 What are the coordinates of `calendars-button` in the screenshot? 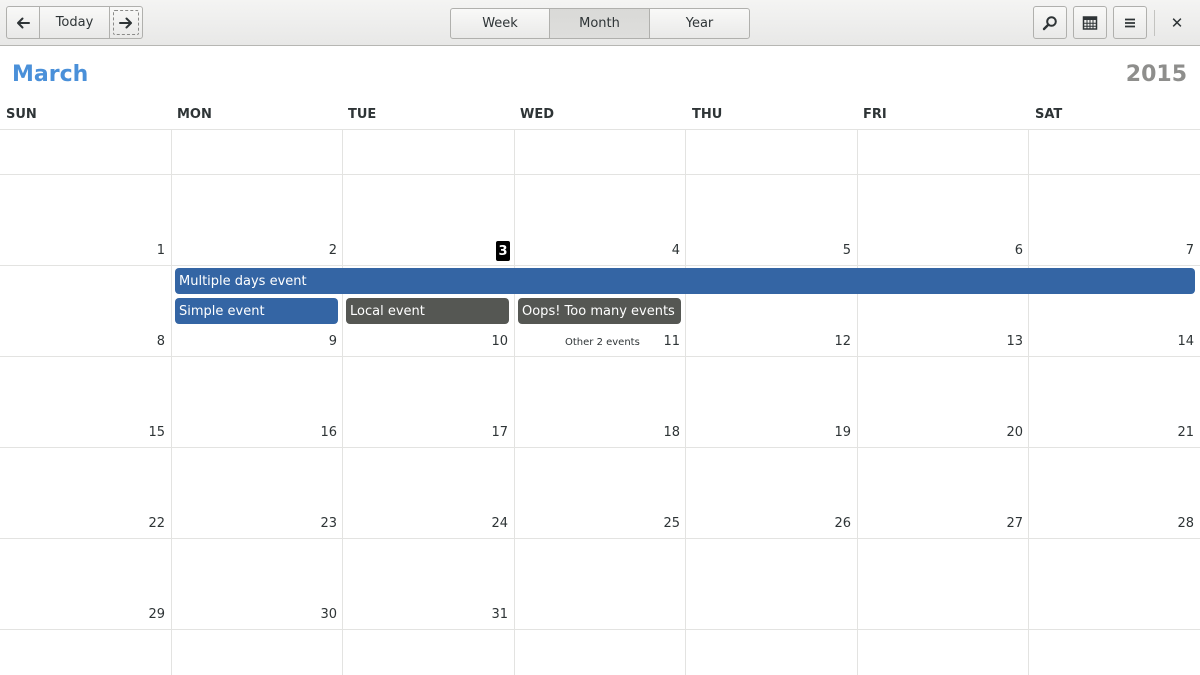 It's located at (1090, 22).